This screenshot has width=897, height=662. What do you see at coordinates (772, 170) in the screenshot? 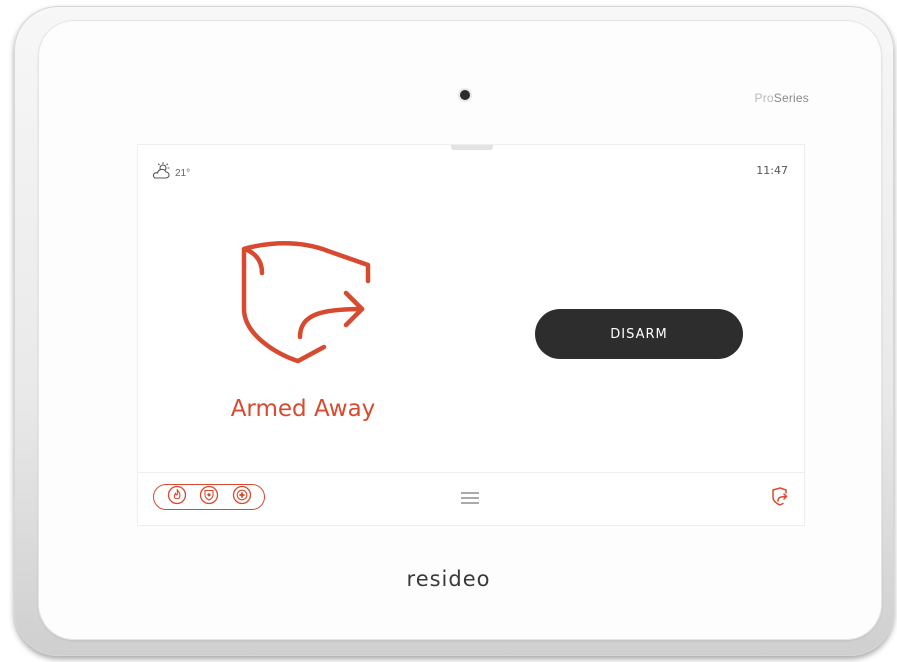
I see `clock: 11:47` at bounding box center [772, 170].